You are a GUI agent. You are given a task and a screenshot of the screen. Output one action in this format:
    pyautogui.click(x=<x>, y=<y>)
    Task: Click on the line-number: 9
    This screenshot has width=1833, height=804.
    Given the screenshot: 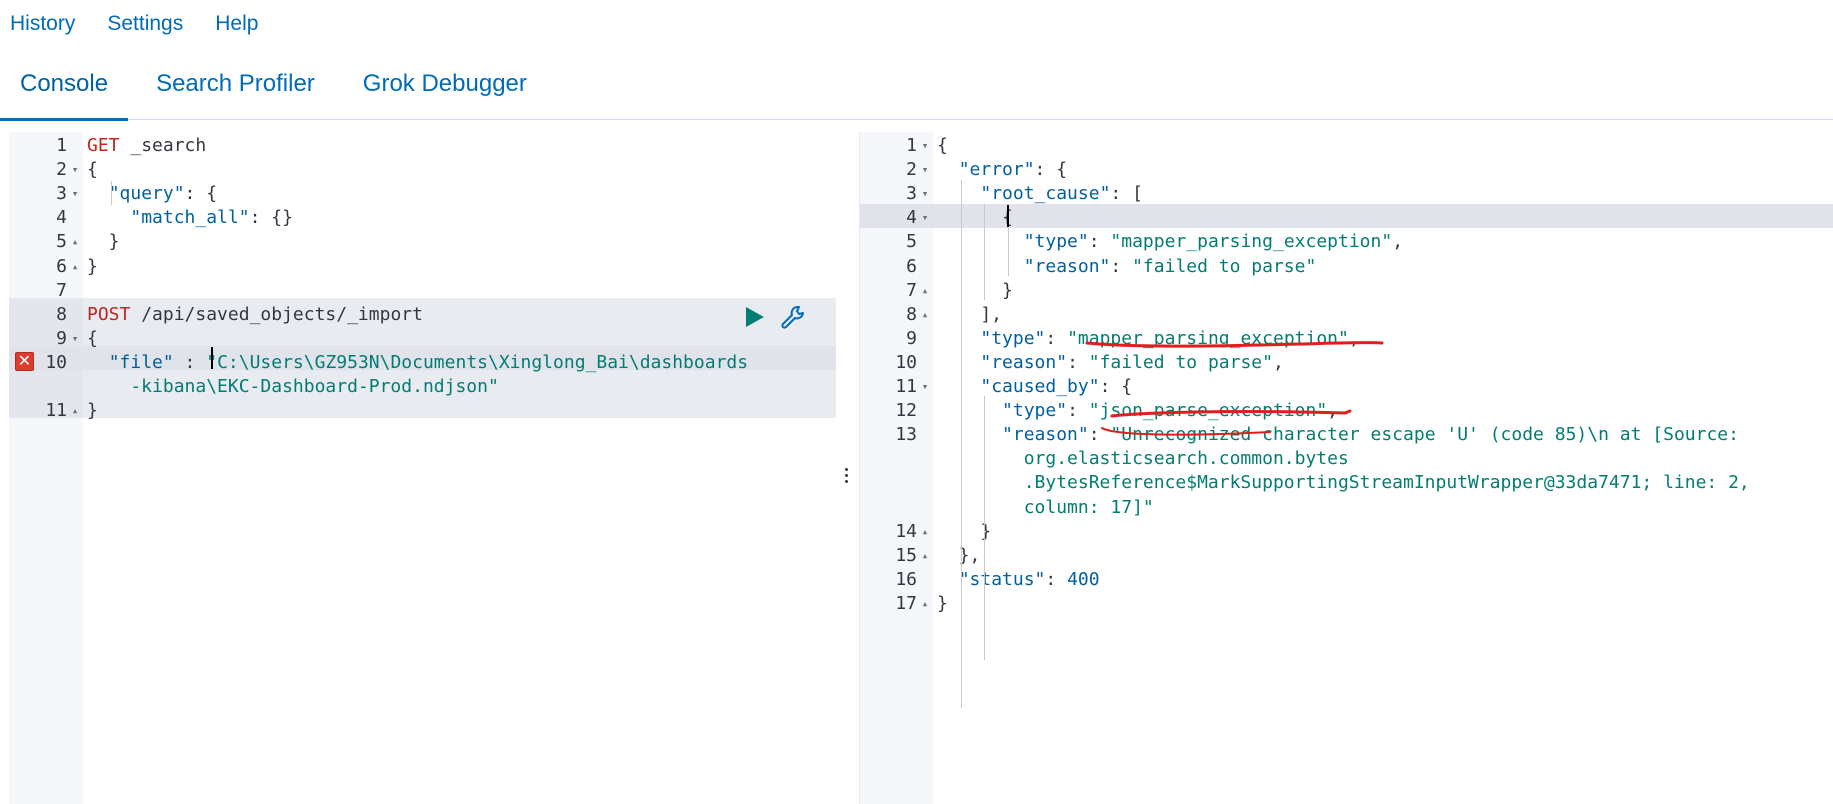 What is the action you would take?
    pyautogui.click(x=896, y=339)
    